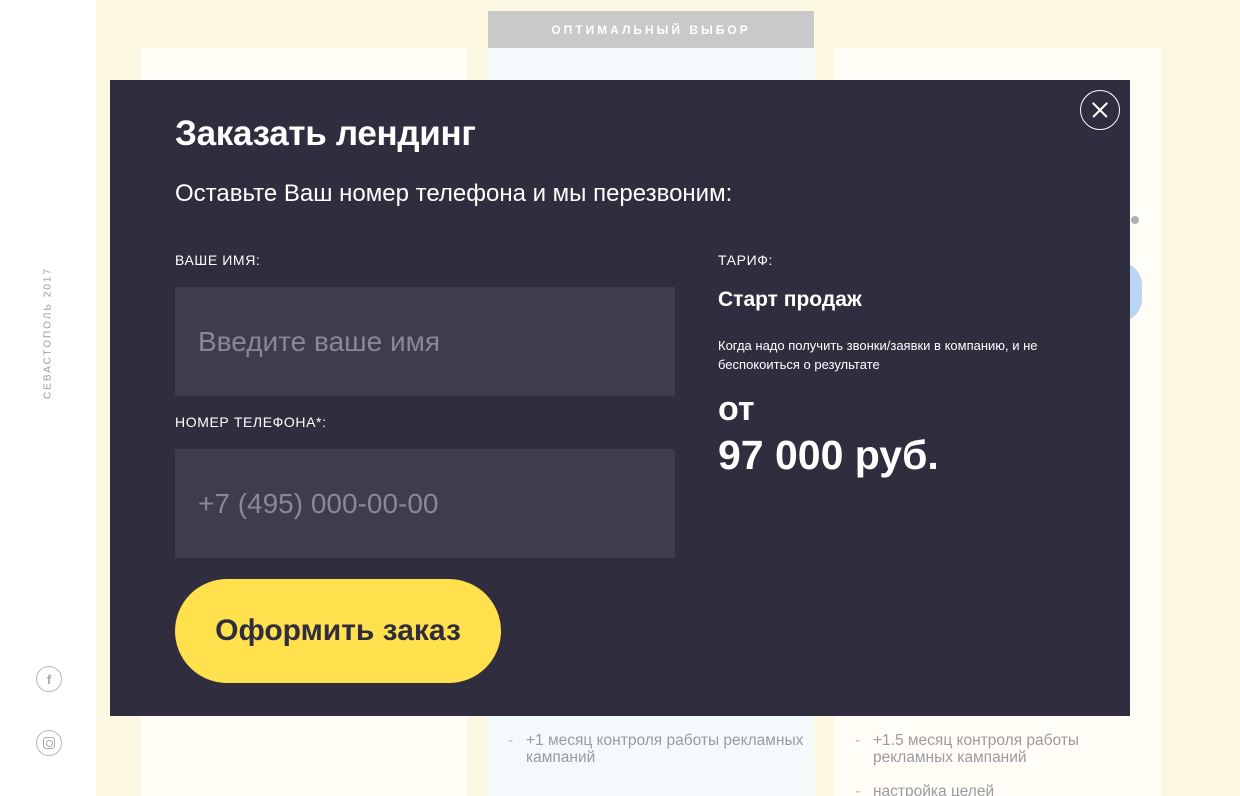 The width and height of the screenshot is (1240, 796). I want to click on tariff-name: Старт продаж, so click(790, 299).